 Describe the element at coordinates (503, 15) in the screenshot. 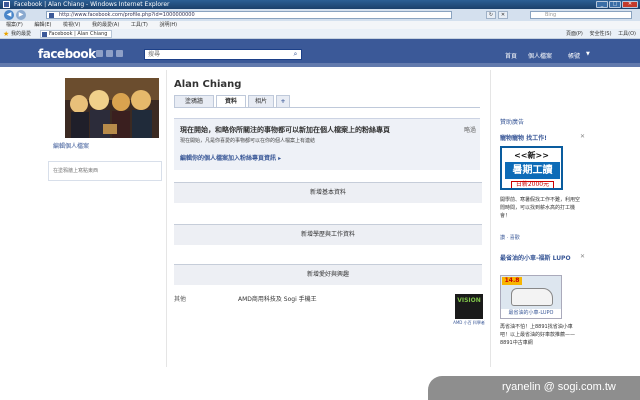

I see `stop-button: ✕` at that location.